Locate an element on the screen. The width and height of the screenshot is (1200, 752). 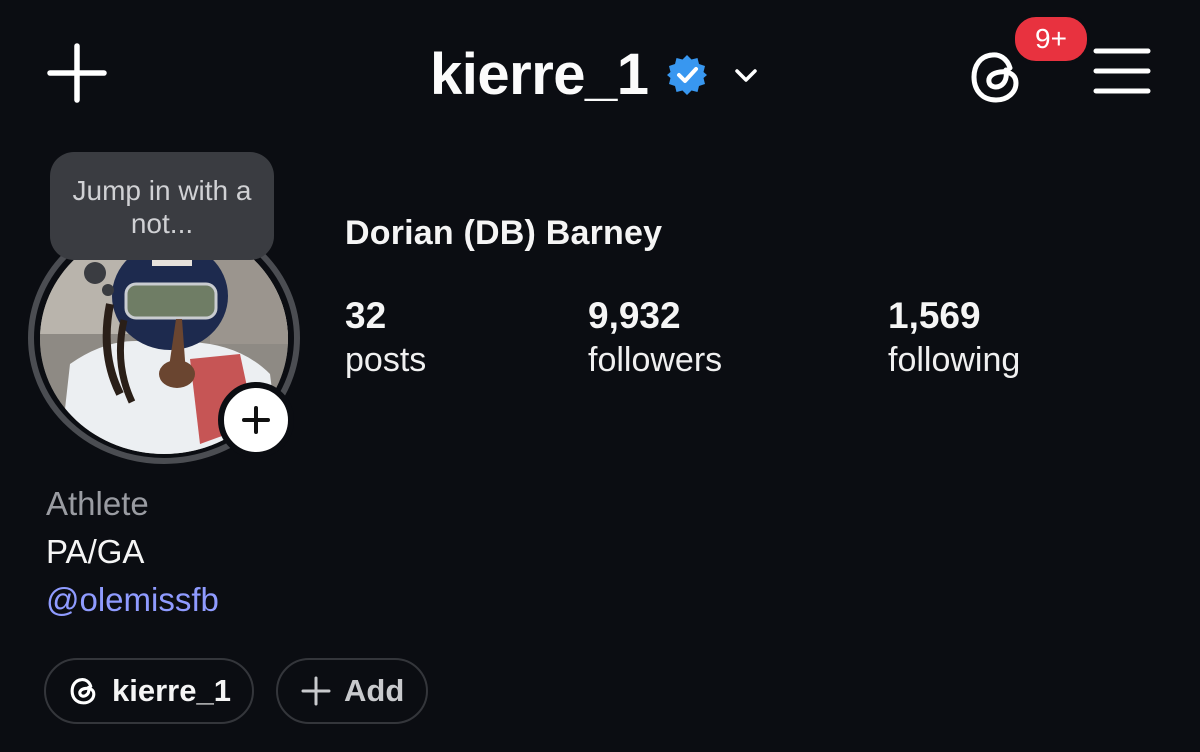
posts-label: posts is located at coordinates (386, 360).